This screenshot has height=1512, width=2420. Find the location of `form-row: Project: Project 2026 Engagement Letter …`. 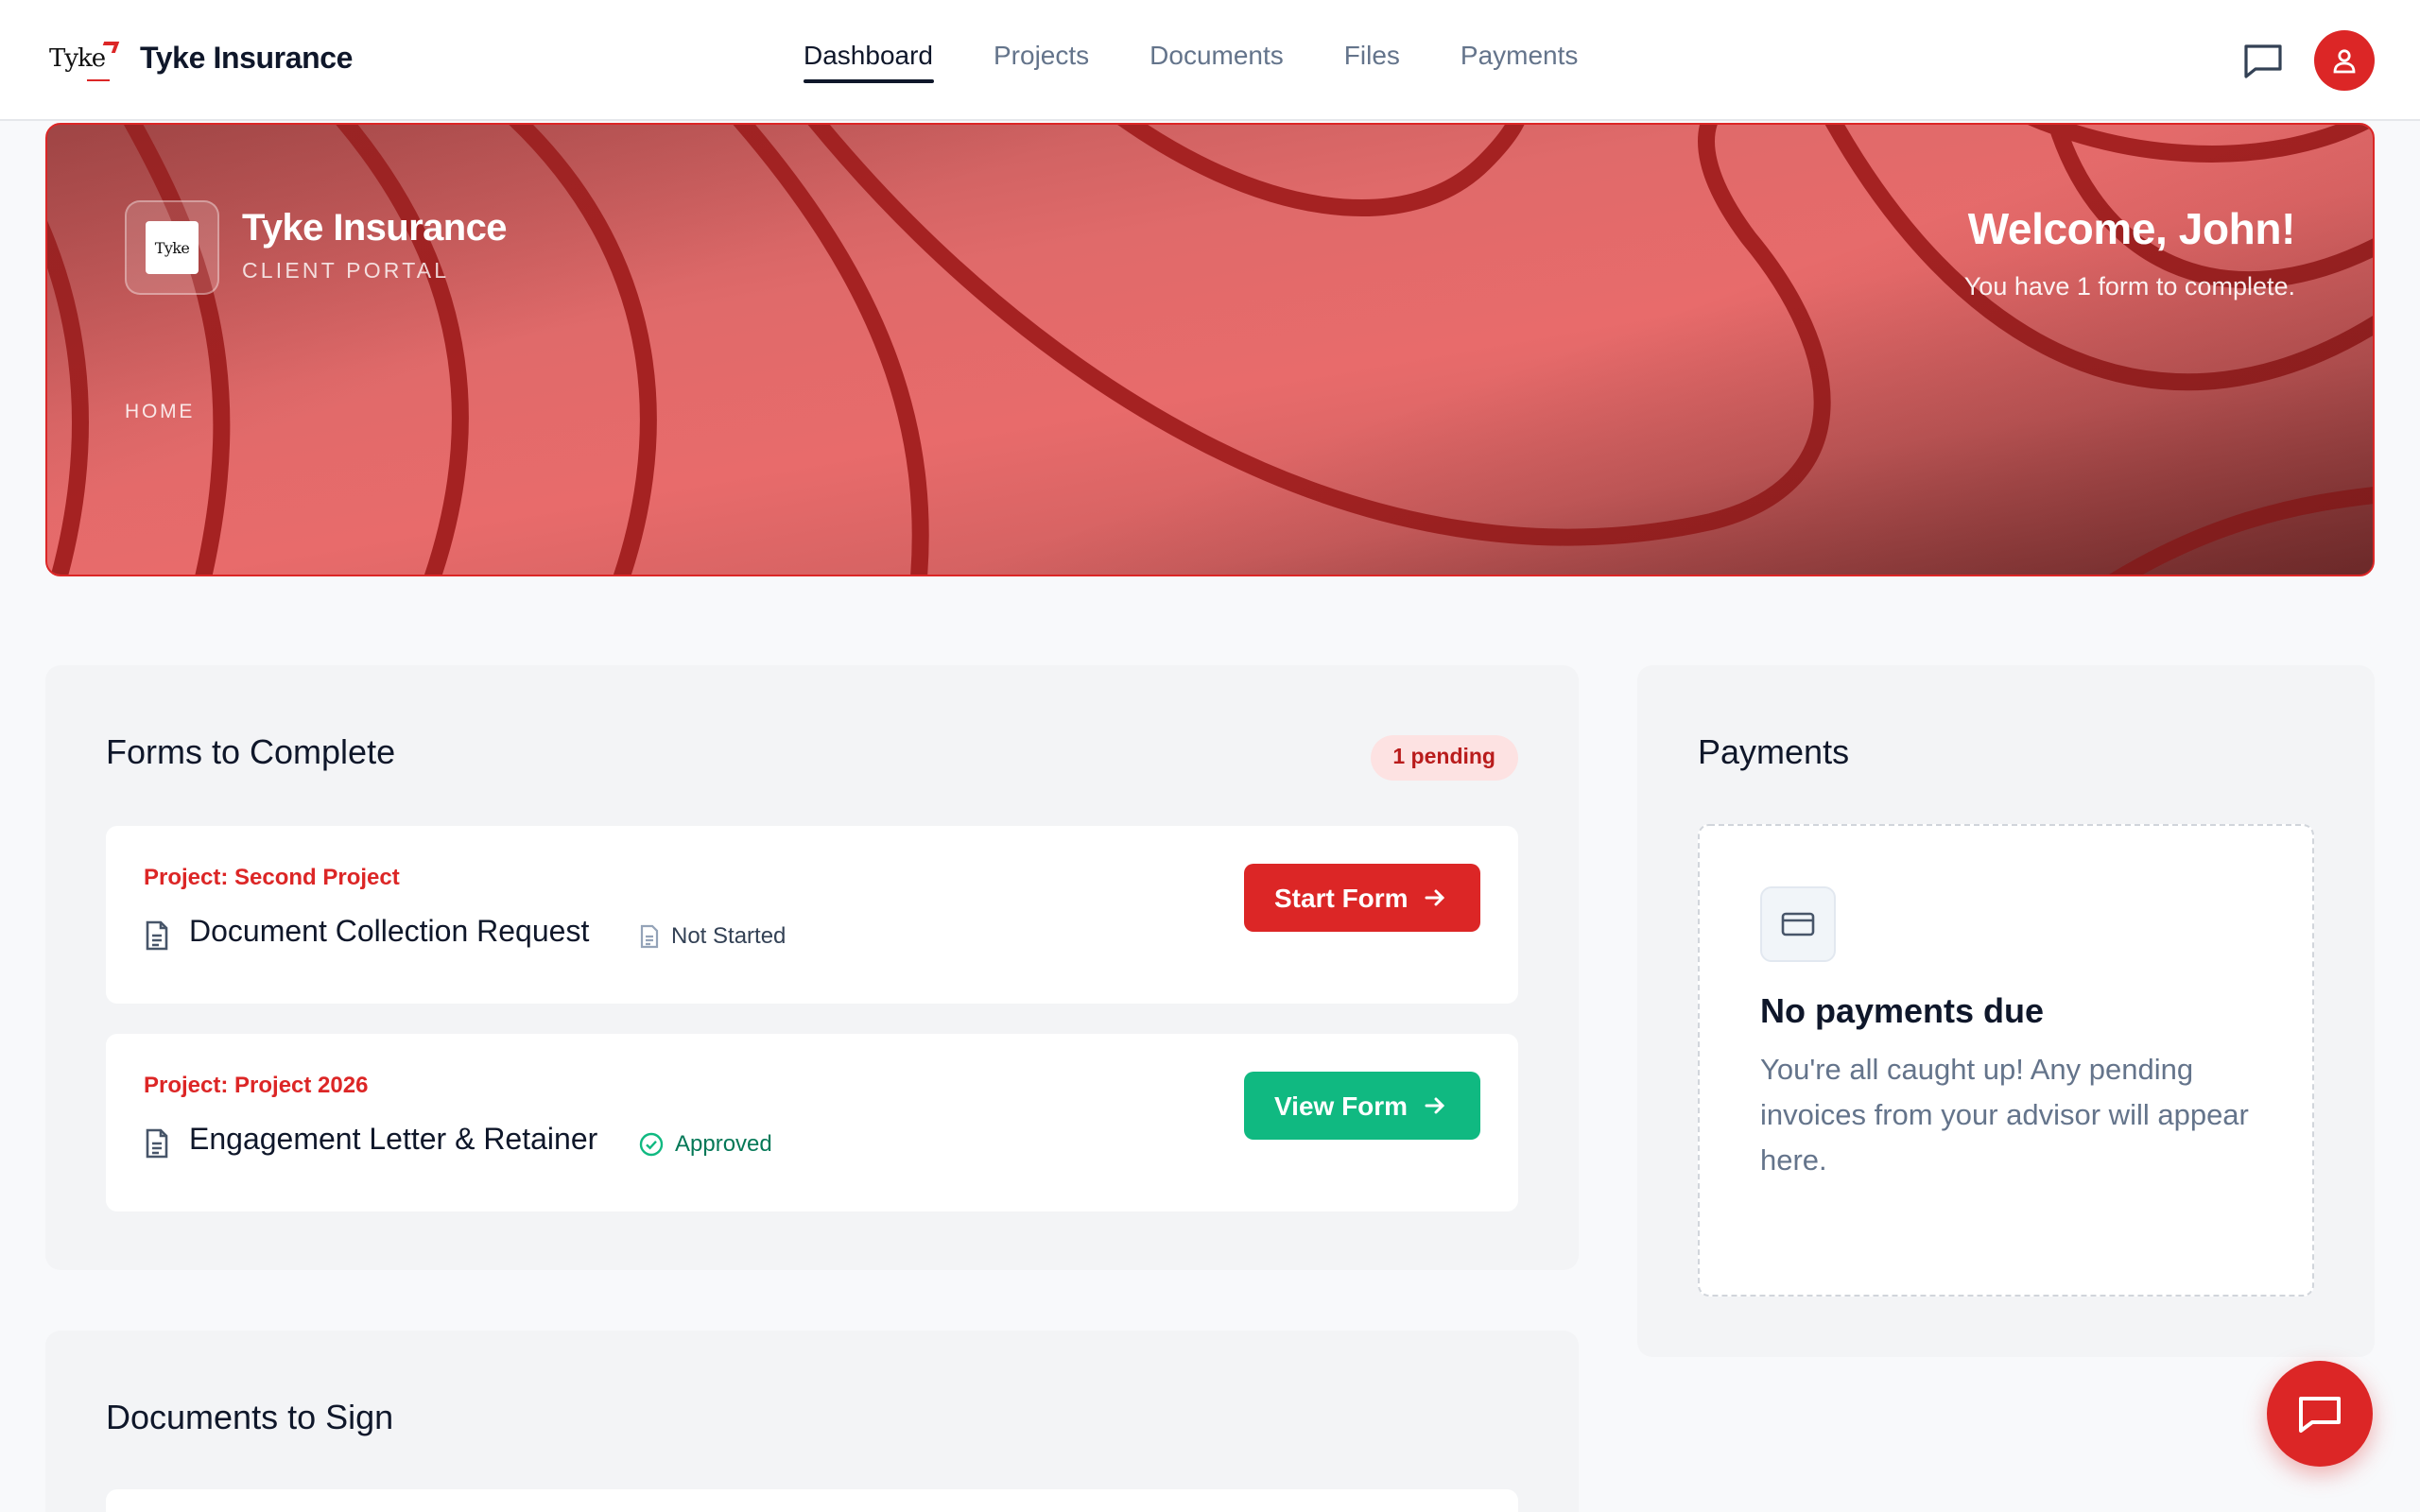

form-row: Project: Project 2026 Engagement Letter … is located at coordinates (812, 1122).